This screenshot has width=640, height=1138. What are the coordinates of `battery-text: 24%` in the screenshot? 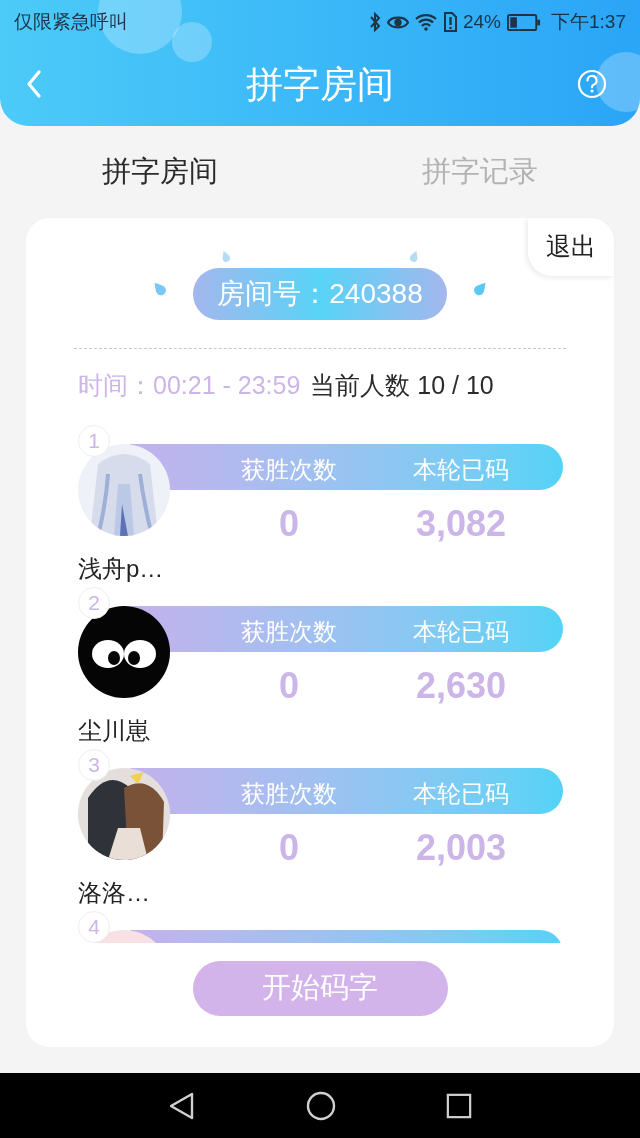 It's located at (482, 21).